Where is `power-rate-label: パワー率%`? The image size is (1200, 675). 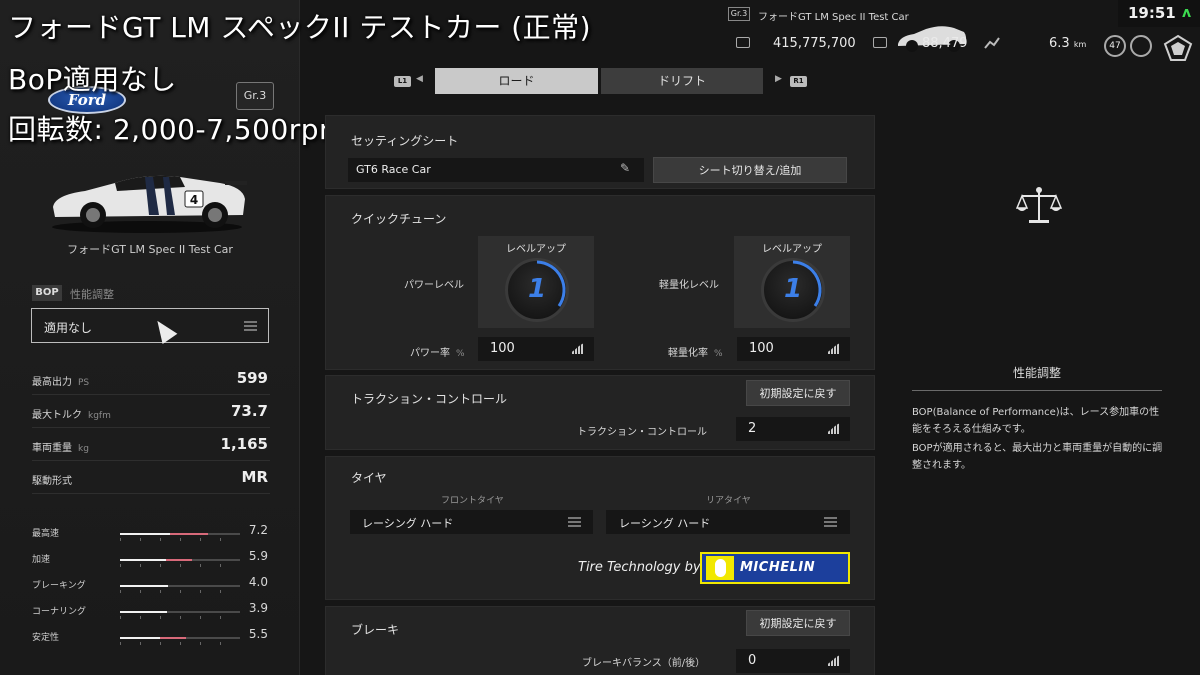
power-rate-label: パワー率% is located at coordinates (437, 351).